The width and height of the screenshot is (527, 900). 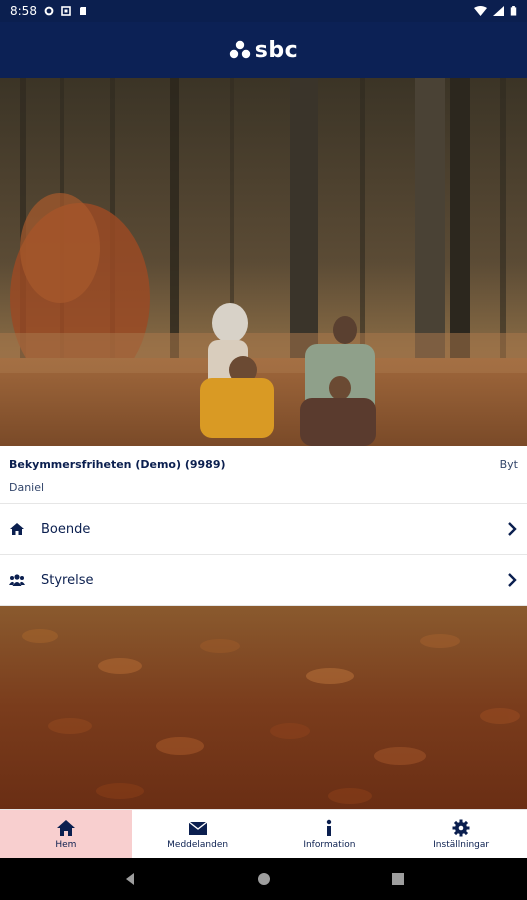 What do you see at coordinates (263, 580) in the screenshot?
I see `menu-item-styrelse: Styrelse` at bounding box center [263, 580].